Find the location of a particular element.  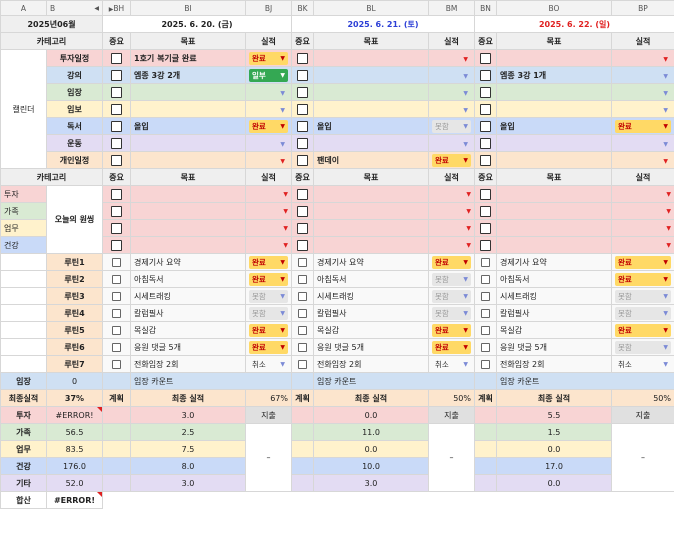

day-percent: 50% is located at coordinates (642, 398).